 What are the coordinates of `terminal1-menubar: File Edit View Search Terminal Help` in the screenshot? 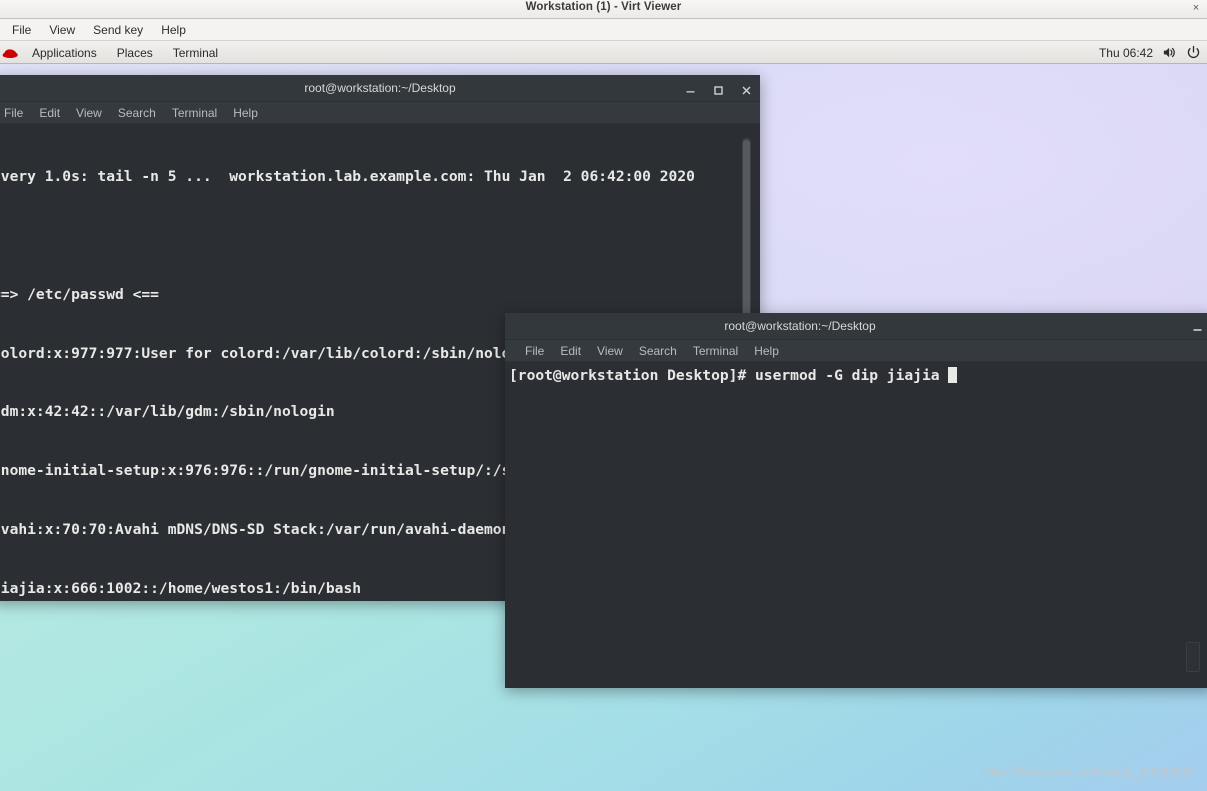 It's located at (380, 113).